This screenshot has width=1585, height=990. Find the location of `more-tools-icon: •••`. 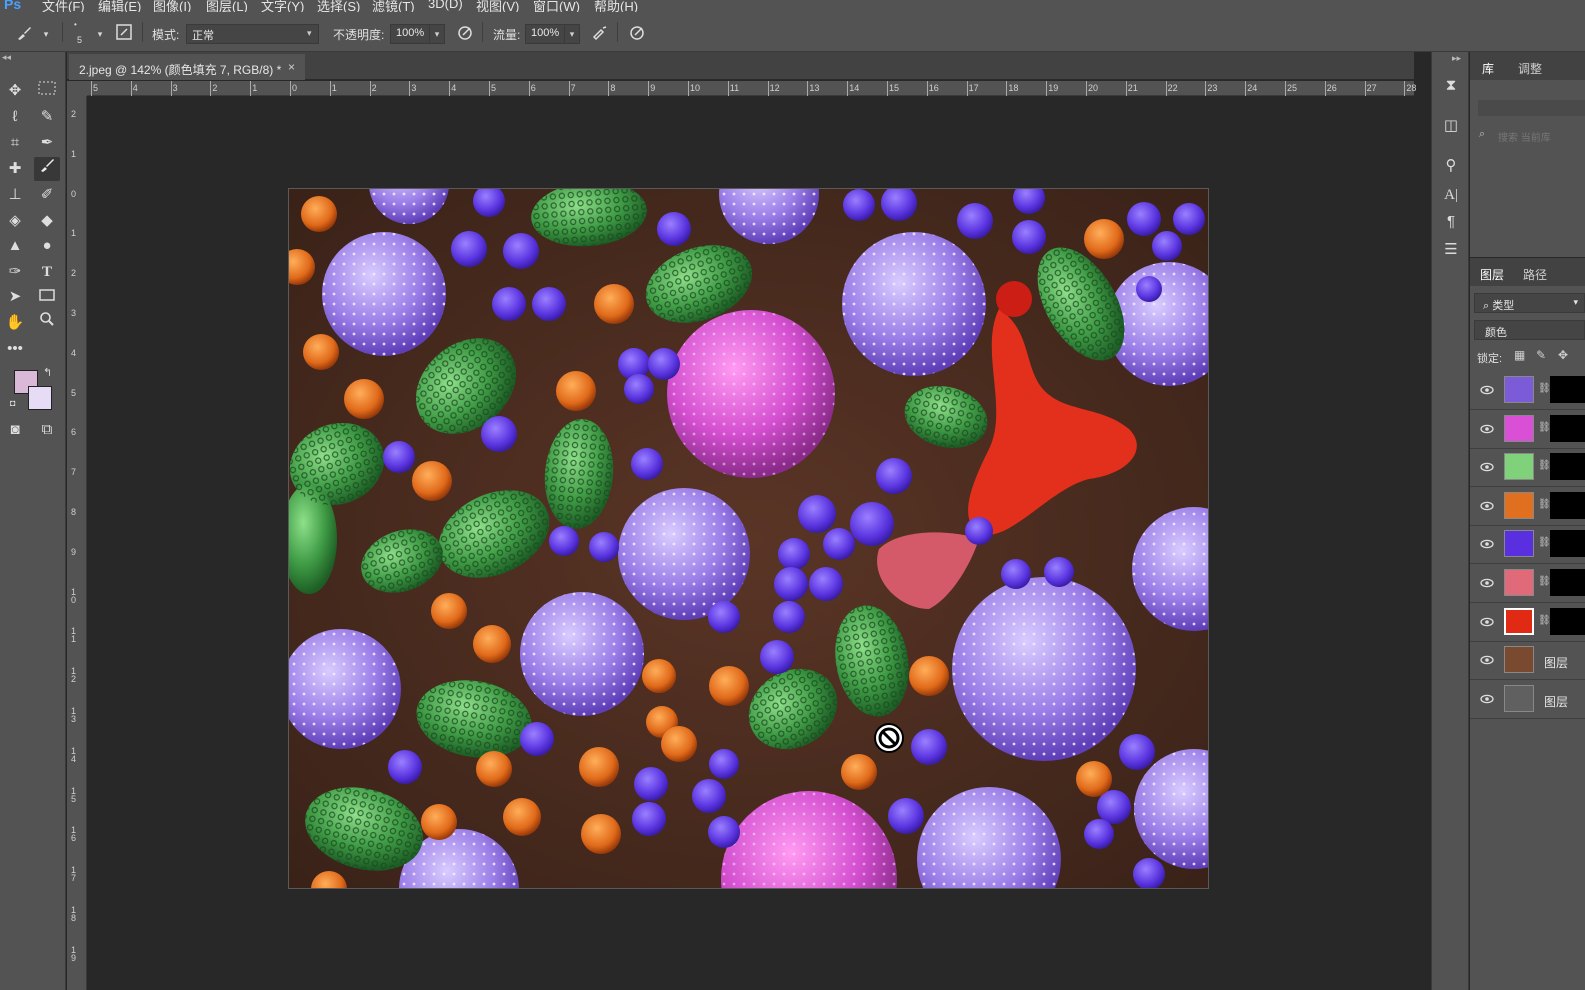

more-tools-icon: ••• is located at coordinates (15, 349).